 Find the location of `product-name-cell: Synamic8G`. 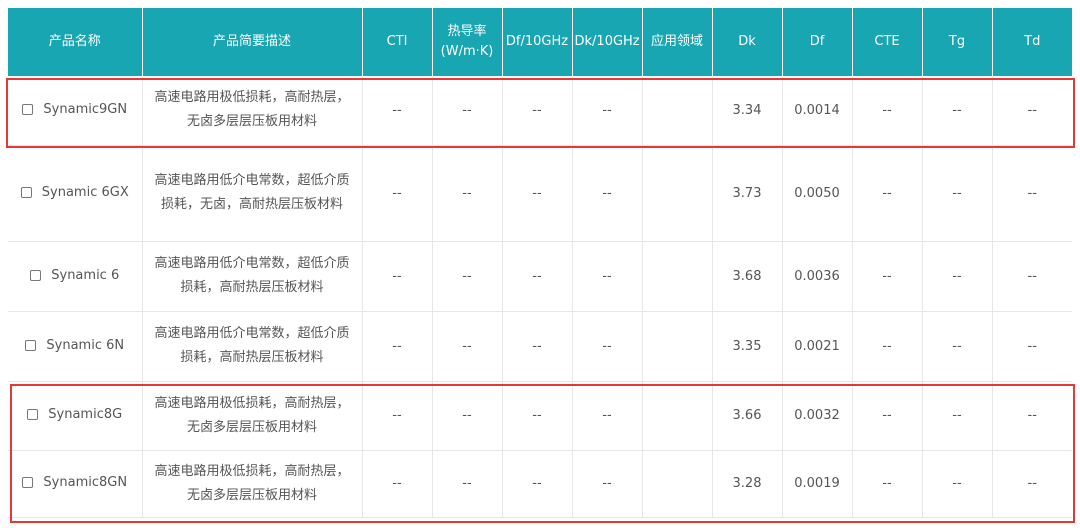

product-name-cell: Synamic8G is located at coordinates (75, 416).